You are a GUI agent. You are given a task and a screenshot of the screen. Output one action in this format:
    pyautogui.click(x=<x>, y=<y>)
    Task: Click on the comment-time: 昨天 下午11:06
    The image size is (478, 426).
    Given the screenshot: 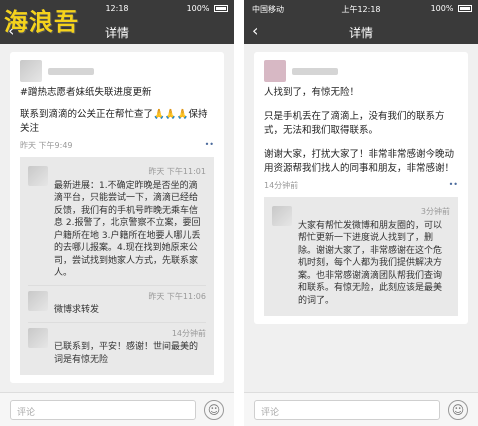 What is the action you would take?
    pyautogui.click(x=177, y=296)
    